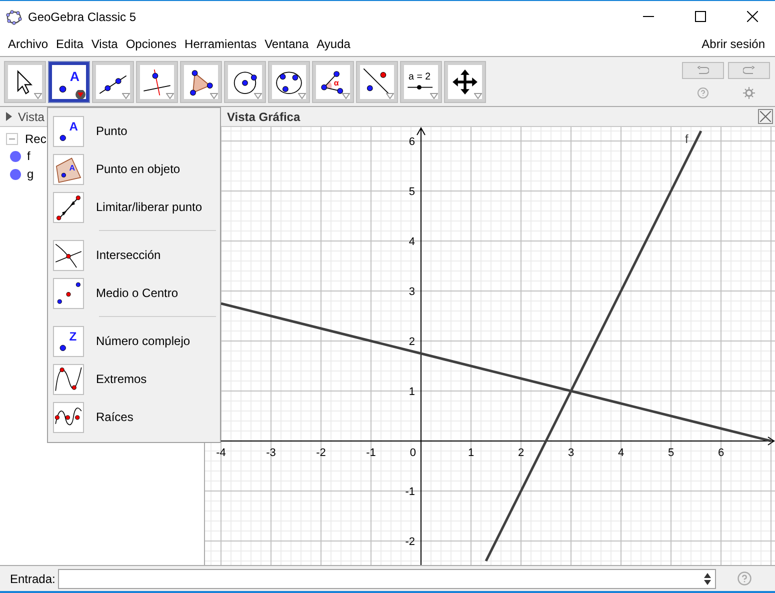  I want to click on redo-icon, so click(749, 70).